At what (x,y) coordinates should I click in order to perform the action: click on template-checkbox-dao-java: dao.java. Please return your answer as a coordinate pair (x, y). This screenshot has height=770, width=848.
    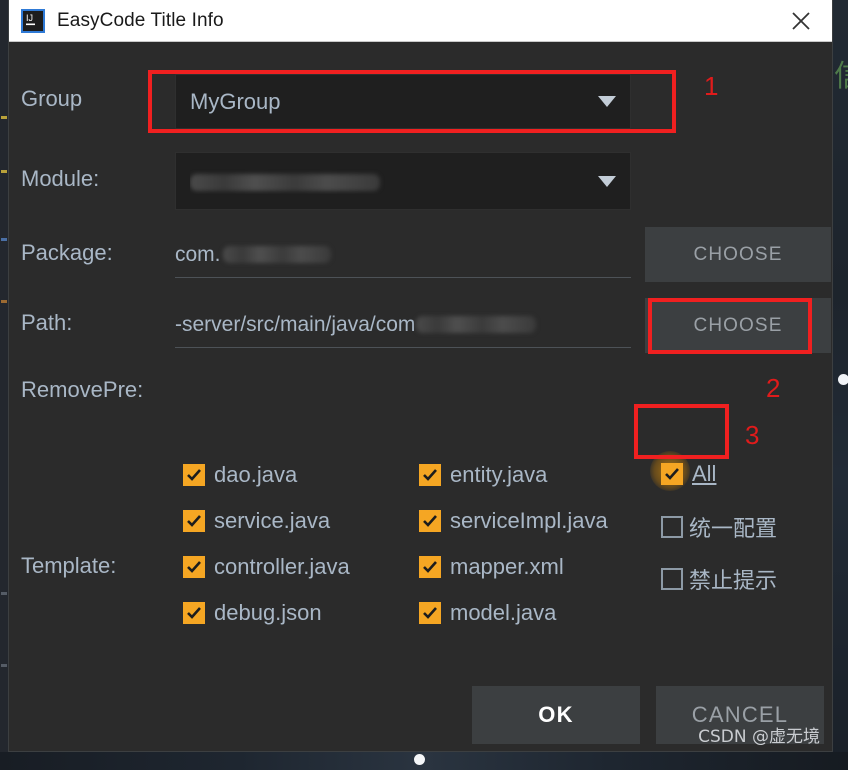
    Looking at the image, I should click on (240, 475).